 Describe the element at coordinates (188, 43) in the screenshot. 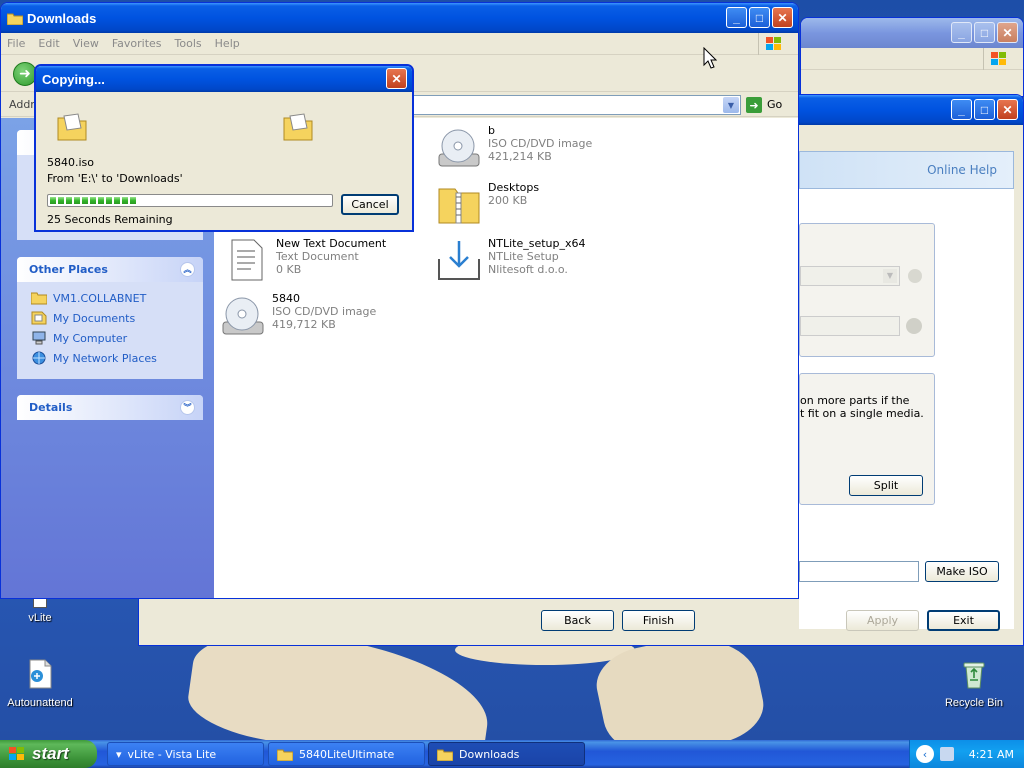

I see `menu-tools: Tools` at that location.